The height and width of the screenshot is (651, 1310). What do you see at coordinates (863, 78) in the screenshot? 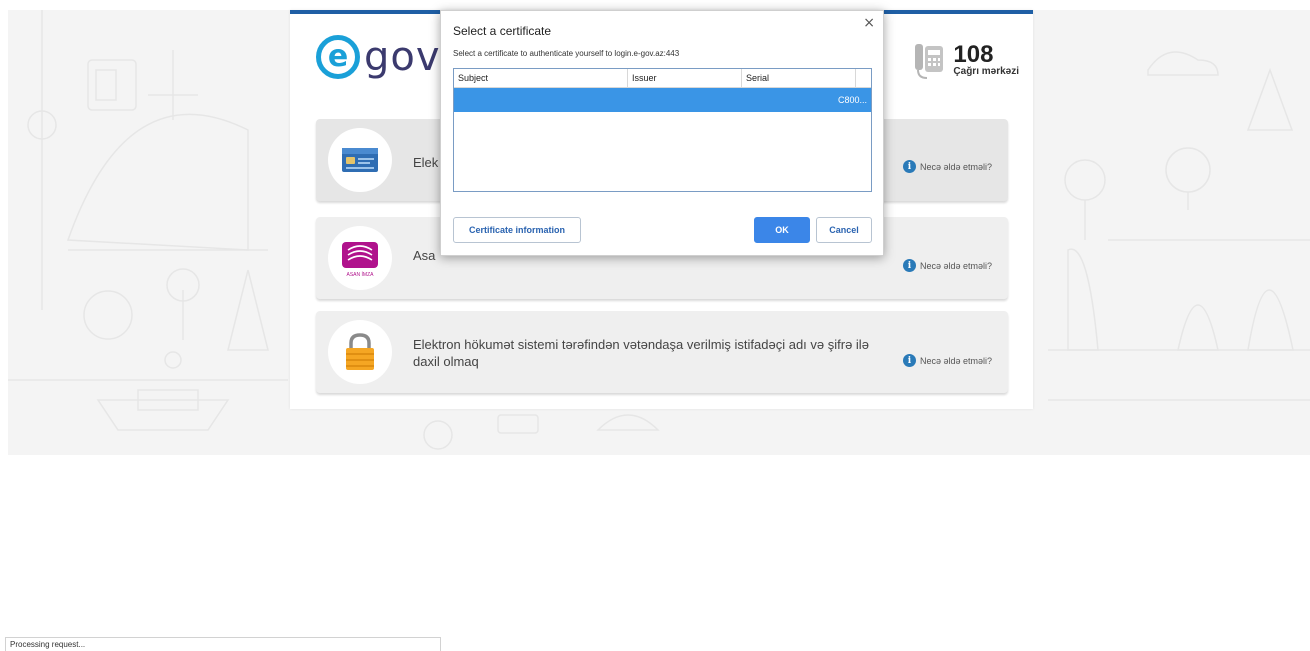
I see `column-header-spacer` at bounding box center [863, 78].